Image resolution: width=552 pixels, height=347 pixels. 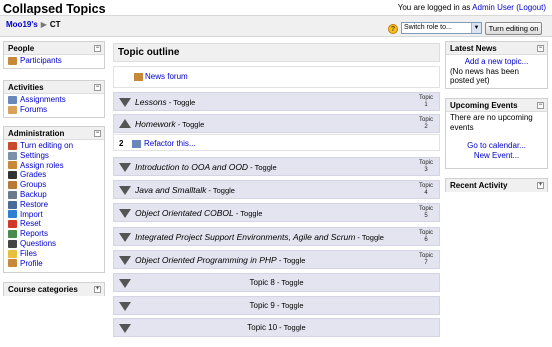 I want to click on sidebar-item-backup: Backup, so click(x=54, y=195).